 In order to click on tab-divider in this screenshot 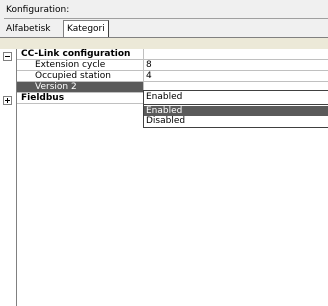, I will do `click(164, 37)`.